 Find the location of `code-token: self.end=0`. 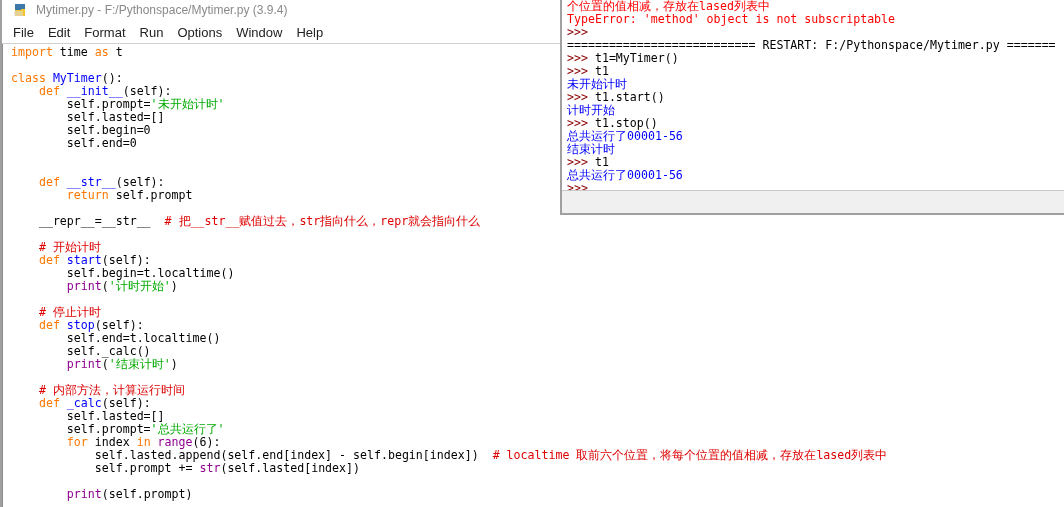

code-token: self.end=0 is located at coordinates (101, 143).